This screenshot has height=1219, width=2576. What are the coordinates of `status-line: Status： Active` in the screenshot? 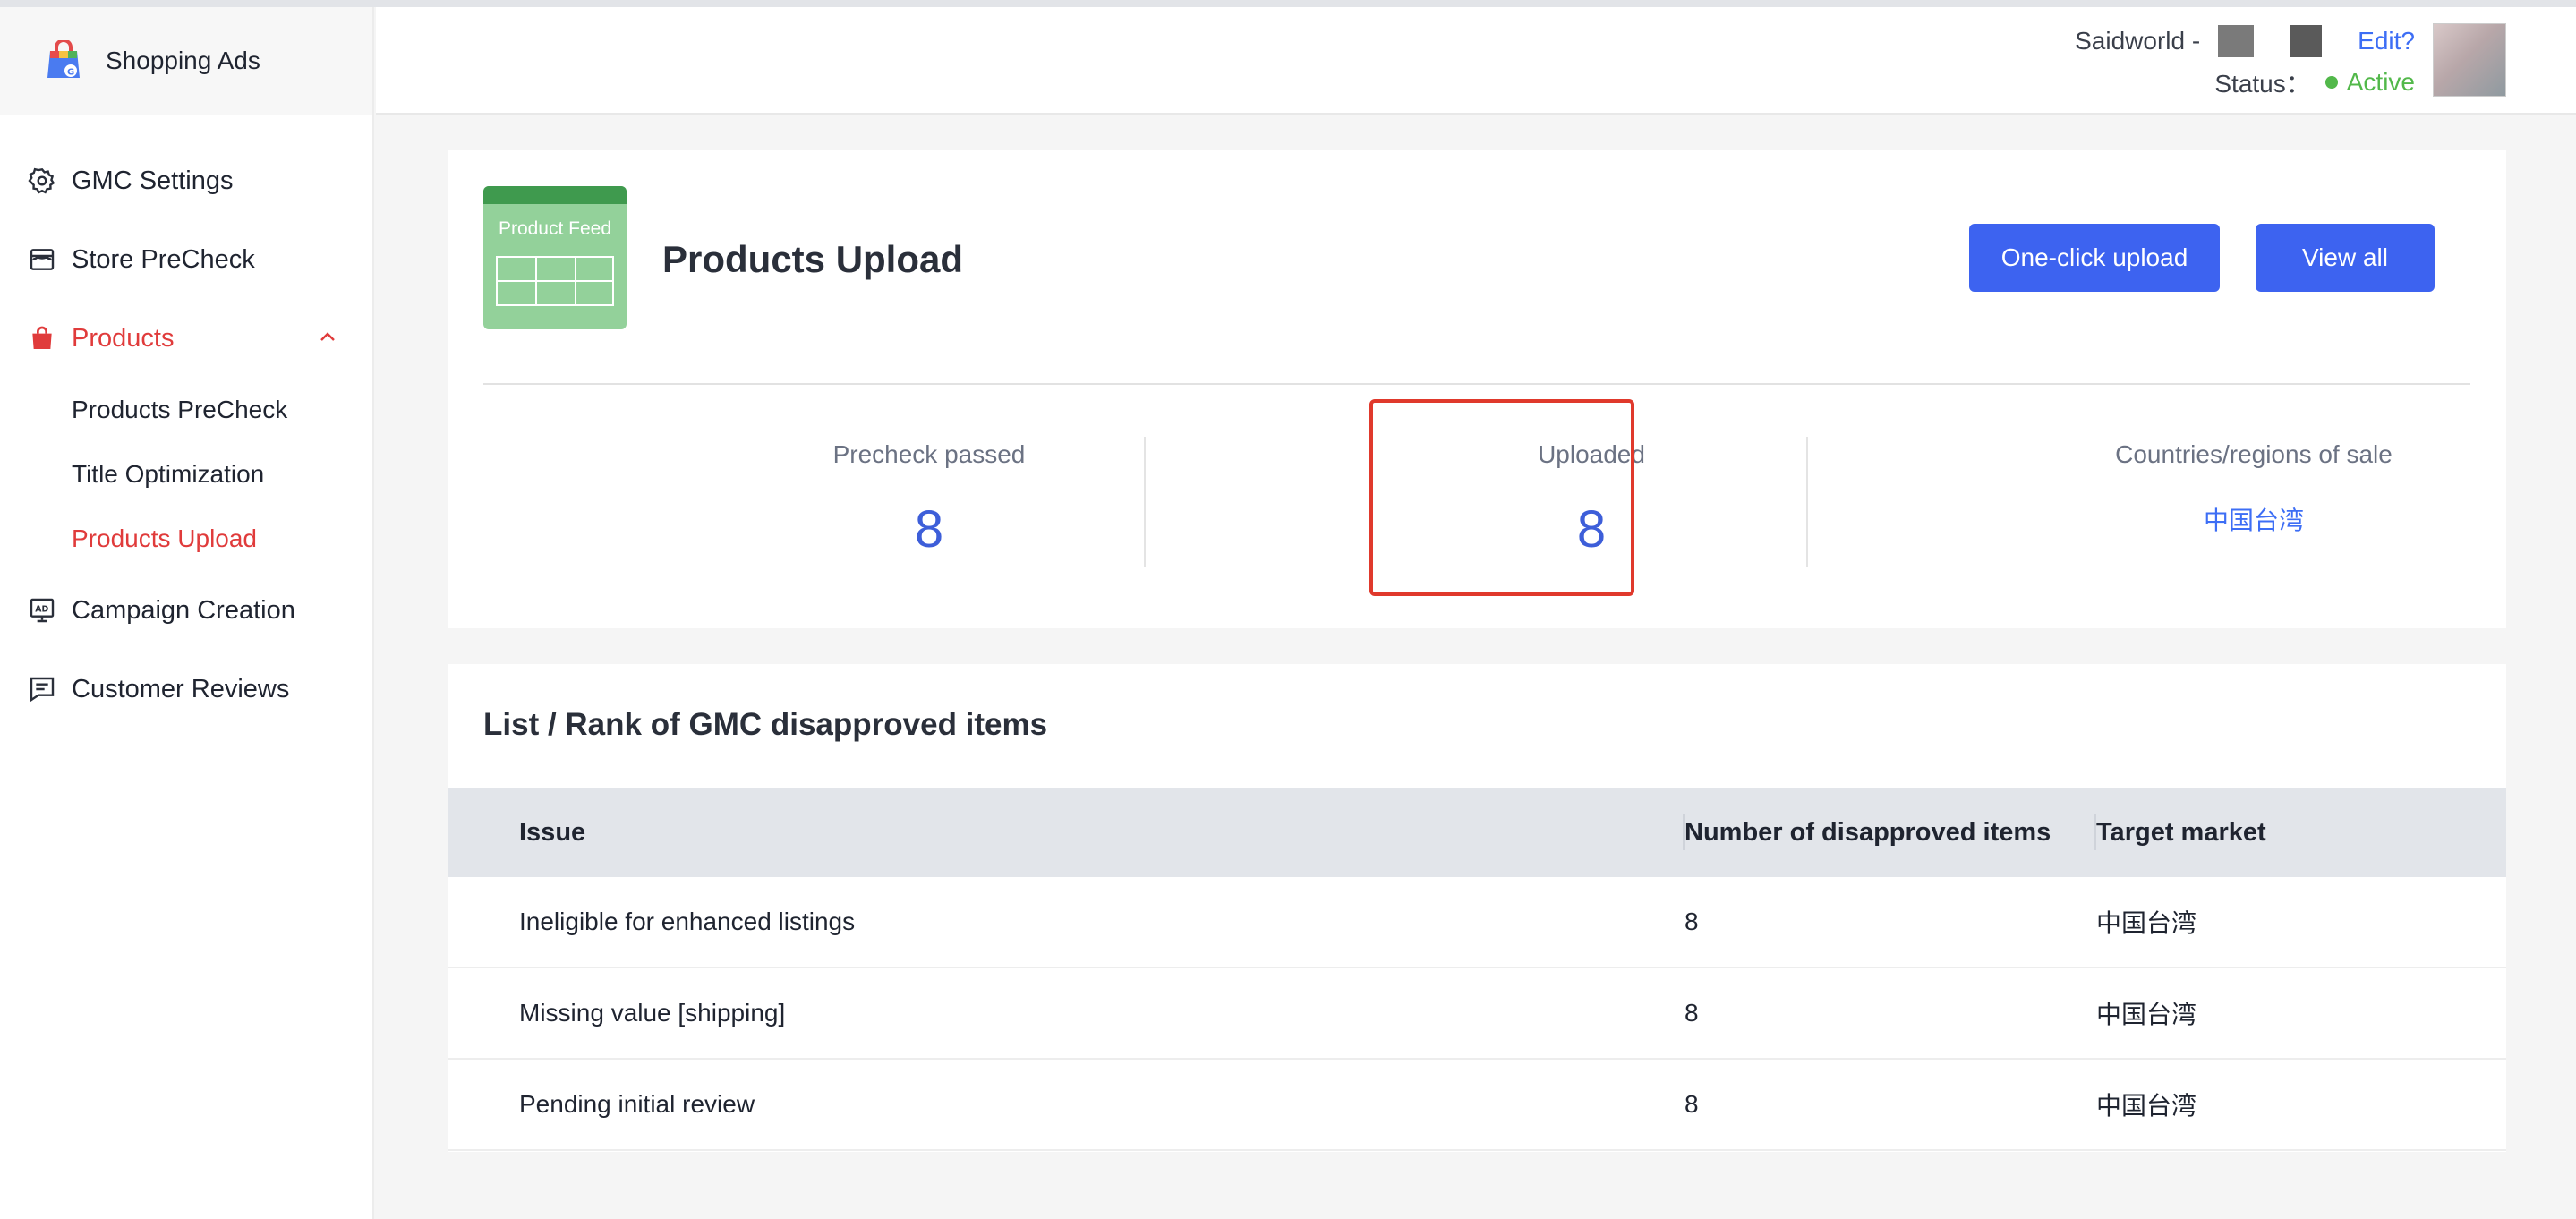 It's located at (2314, 82).